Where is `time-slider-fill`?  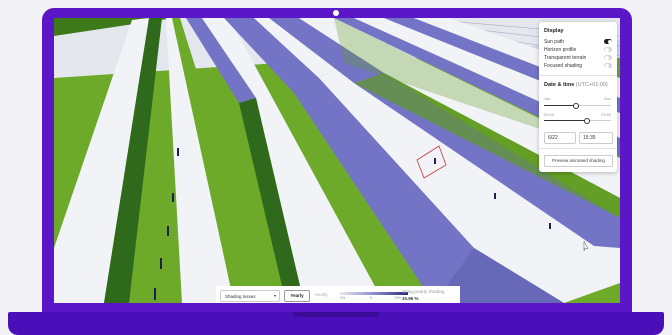
time-slider-fill is located at coordinates (565, 120).